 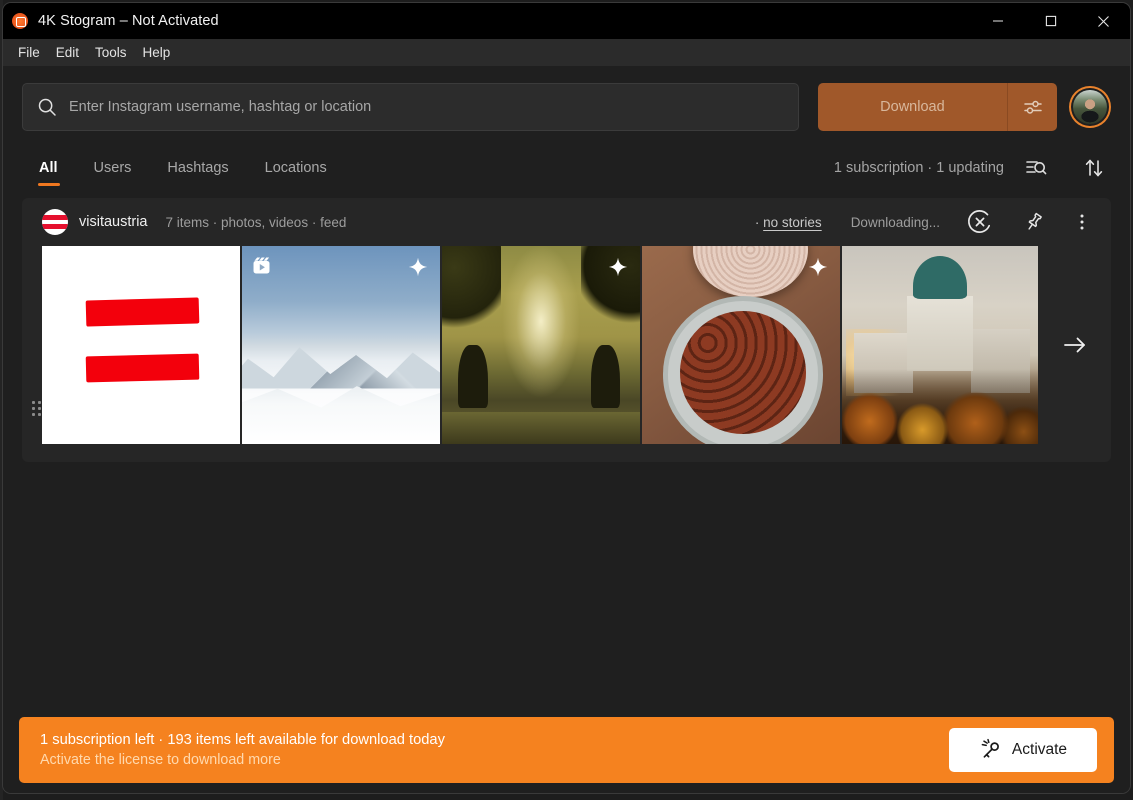 I want to click on pin-icon, so click(x=1035, y=221).